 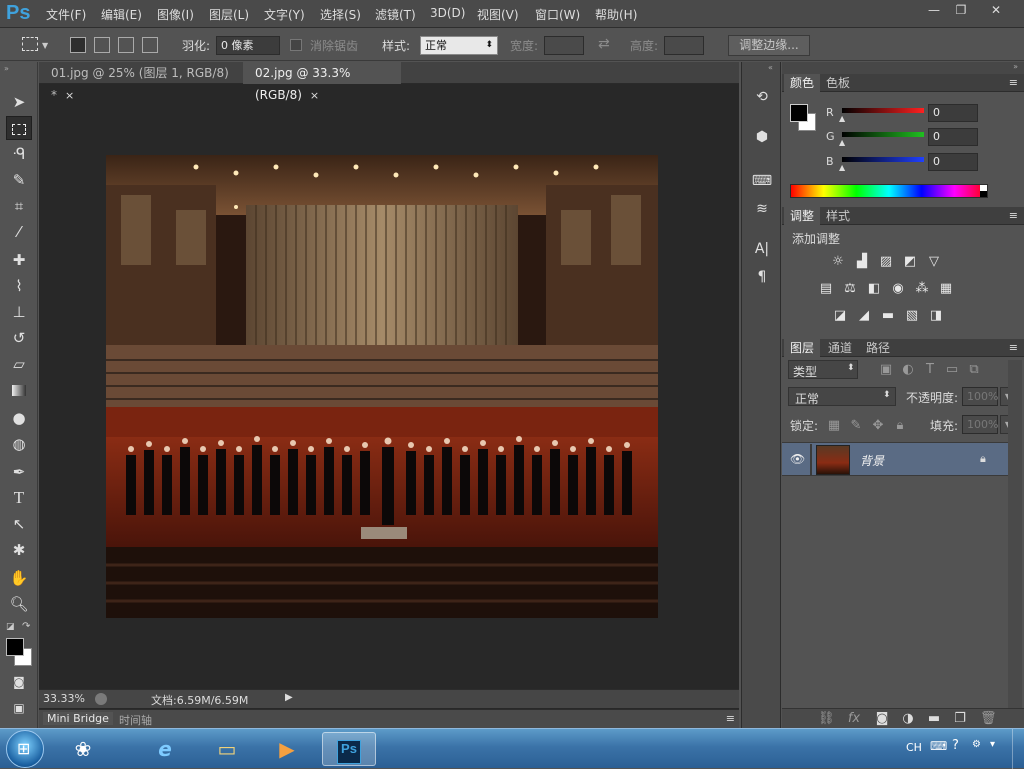 I want to click on taskbar-ie-icon: e, so click(x=165, y=749).